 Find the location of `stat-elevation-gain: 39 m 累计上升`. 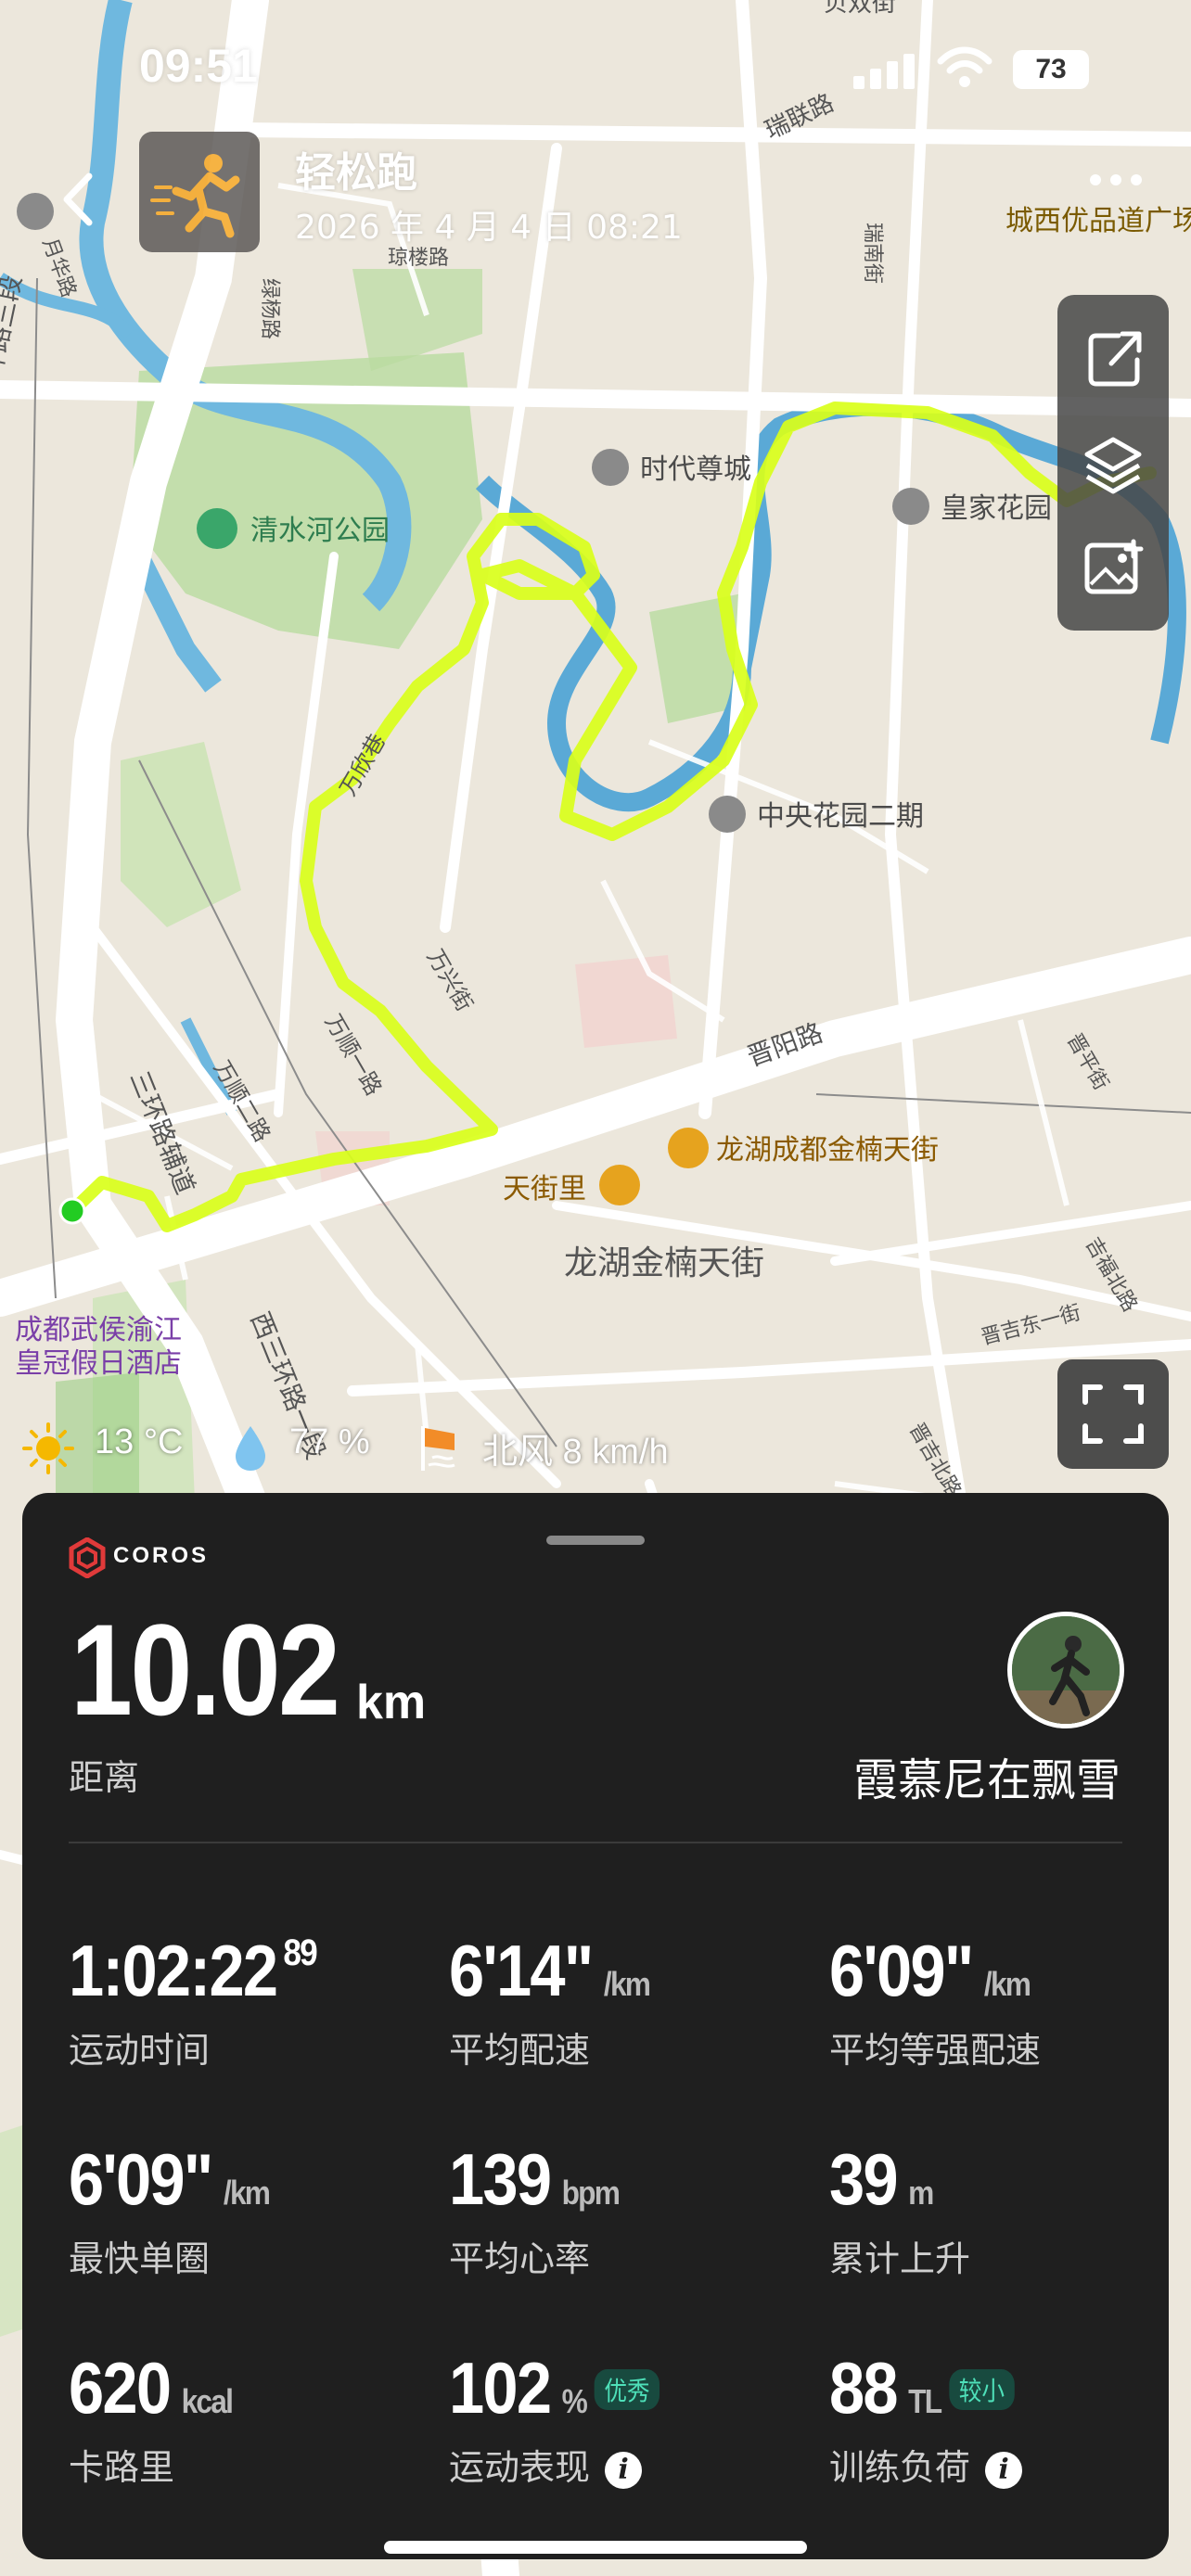

stat-elevation-gain: 39 m 累计上升 is located at coordinates (900, 2208).